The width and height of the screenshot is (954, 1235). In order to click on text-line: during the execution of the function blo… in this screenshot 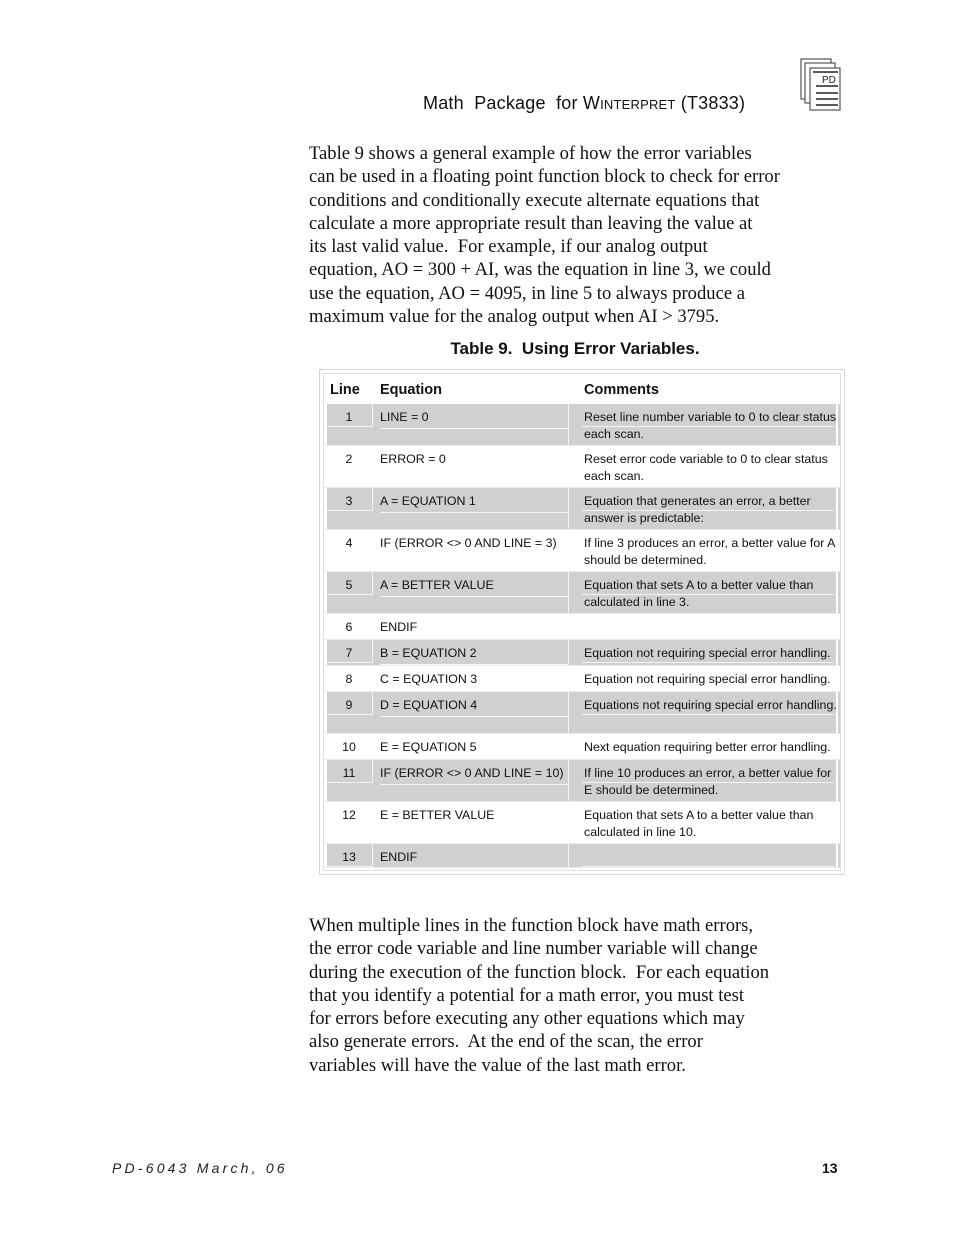, I will do `click(539, 972)`.